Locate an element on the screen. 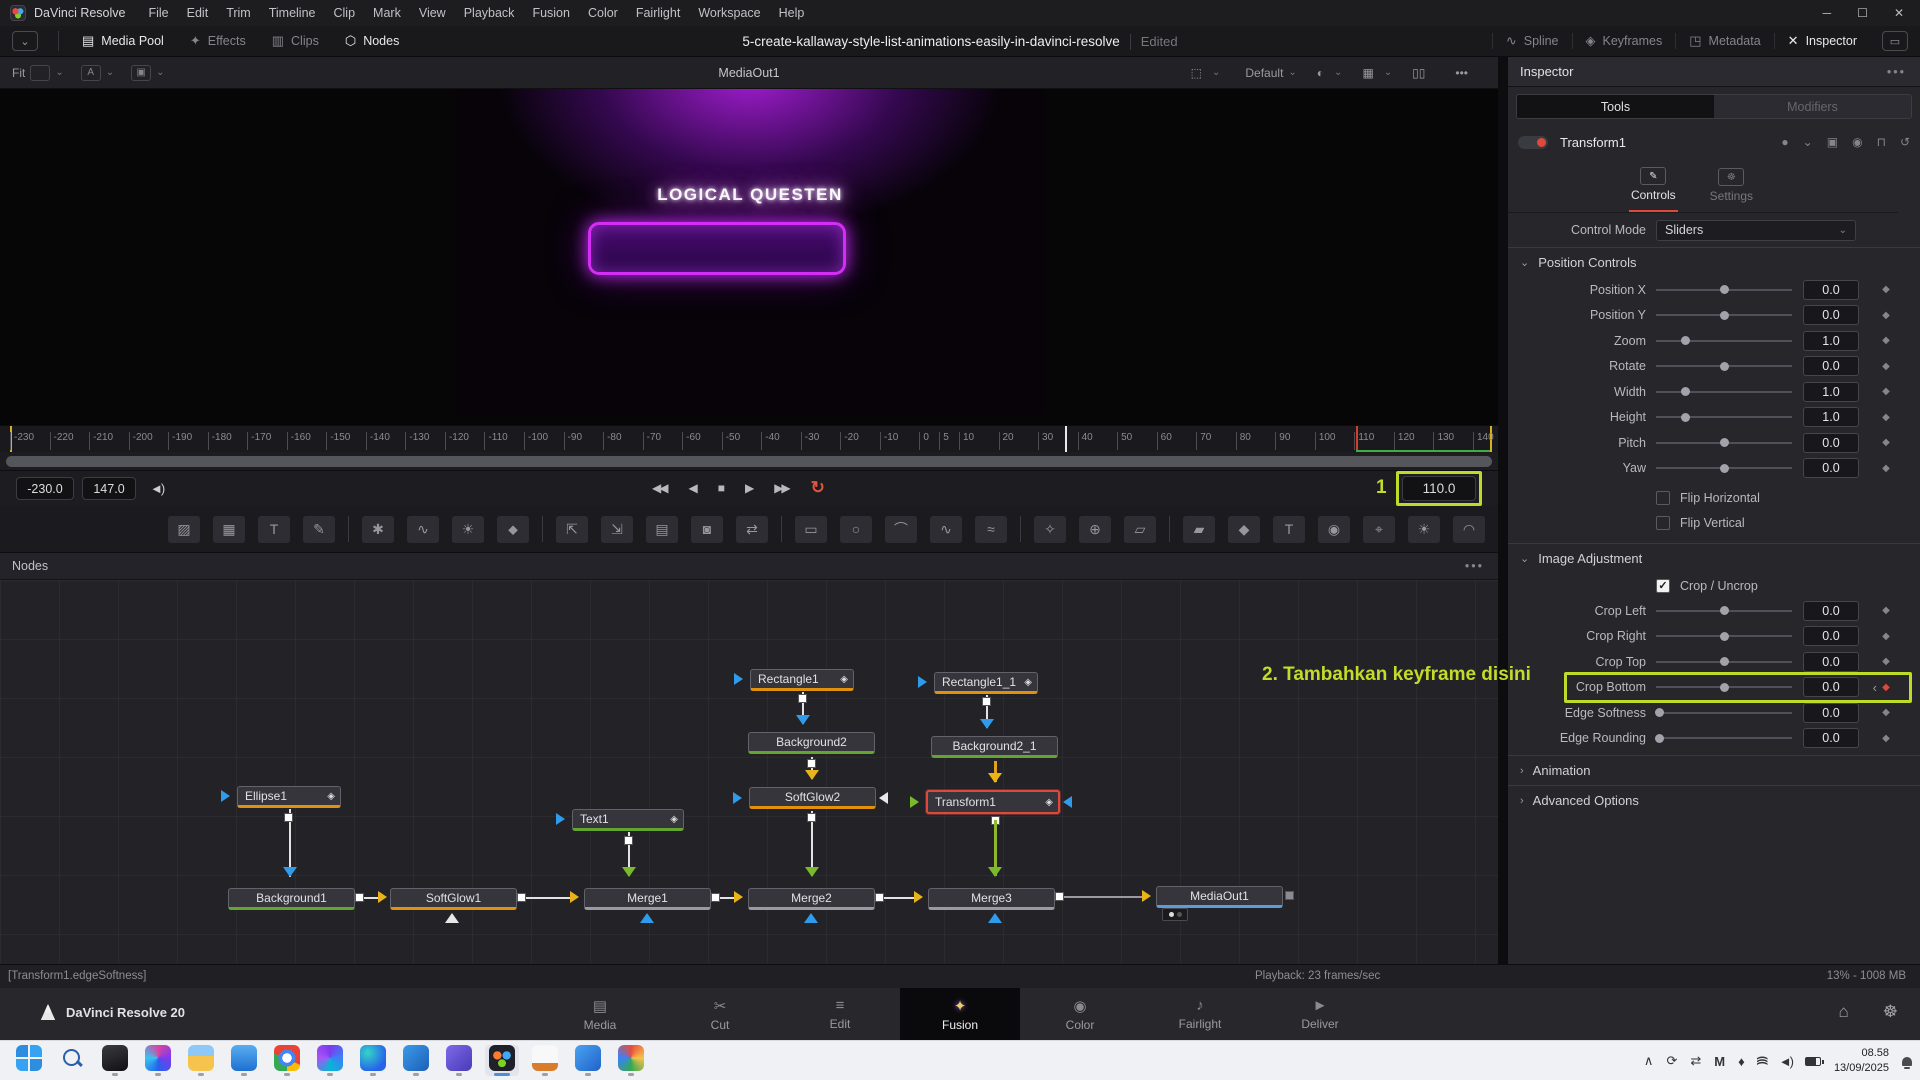  menu-item: Edit is located at coordinates (198, 13).